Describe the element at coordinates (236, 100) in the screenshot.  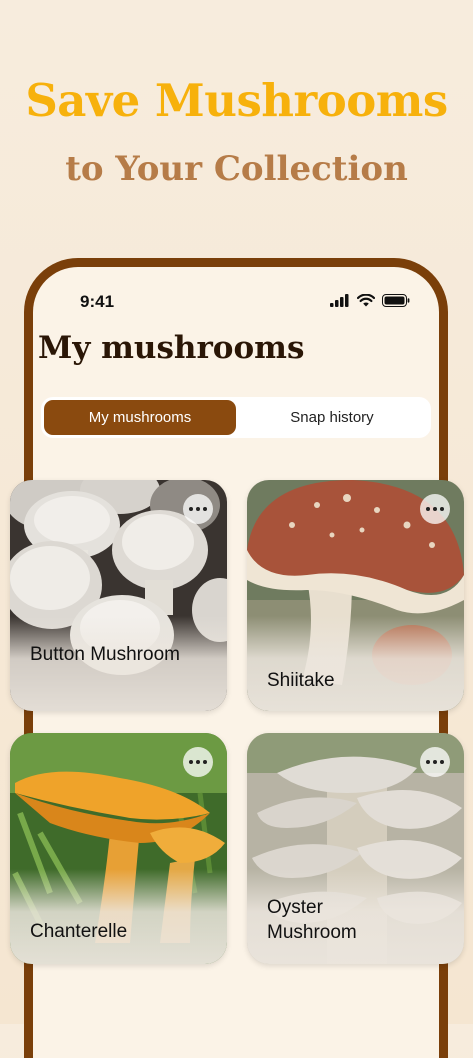
I see `promo-headline: Save Mushrooms` at that location.